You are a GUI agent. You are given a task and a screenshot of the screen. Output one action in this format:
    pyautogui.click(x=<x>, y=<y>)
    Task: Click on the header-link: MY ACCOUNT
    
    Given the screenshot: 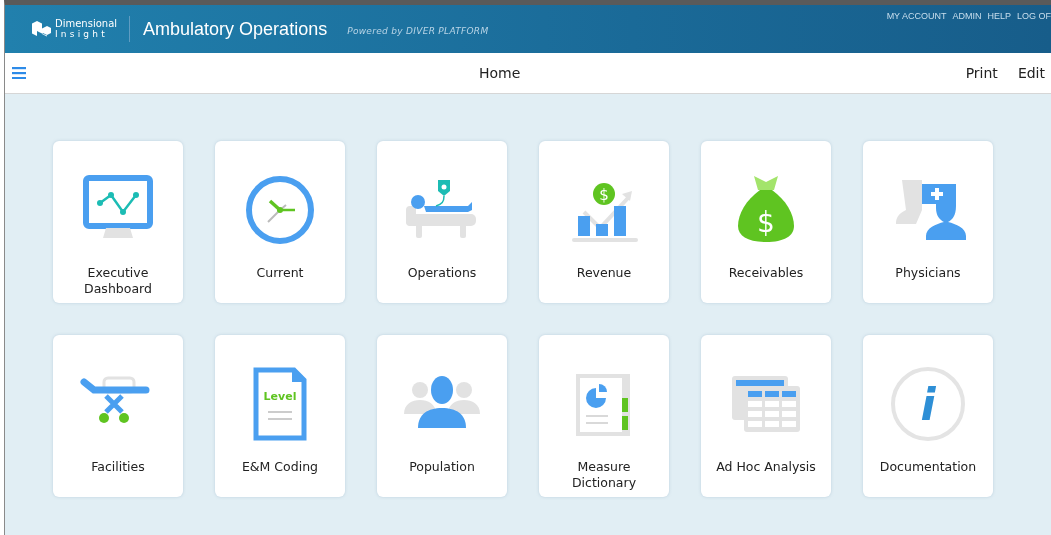 What is the action you would take?
    pyautogui.click(x=916, y=32)
    